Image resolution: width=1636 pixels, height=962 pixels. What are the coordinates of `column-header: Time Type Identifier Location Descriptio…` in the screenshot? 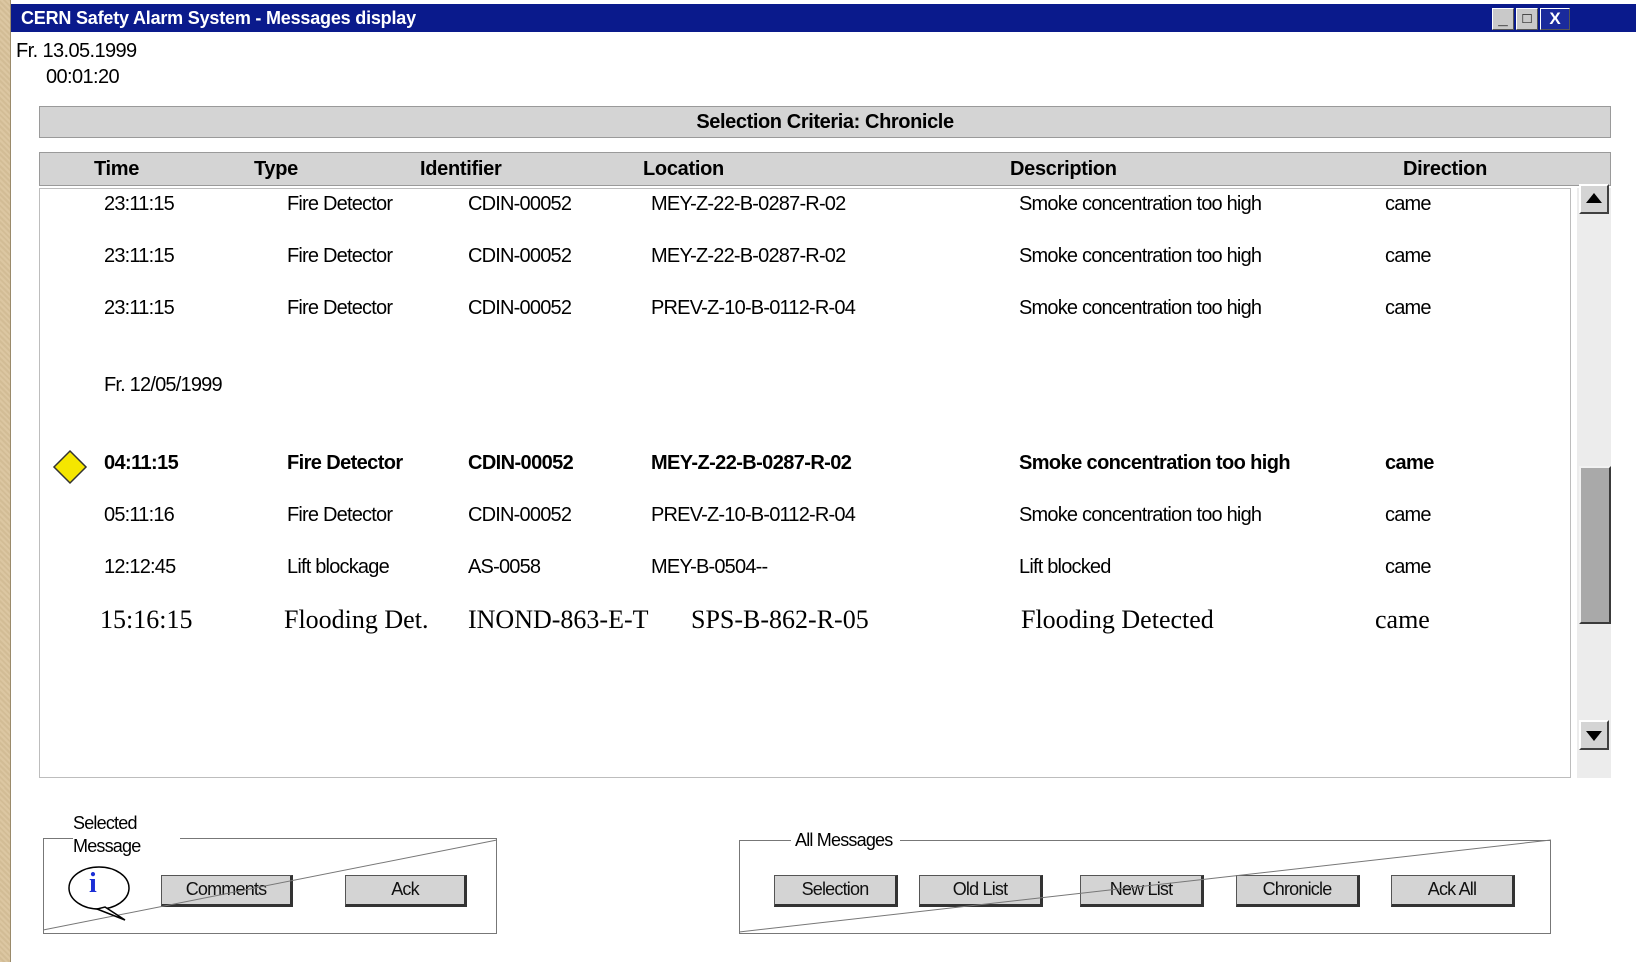 It's located at (825, 169).